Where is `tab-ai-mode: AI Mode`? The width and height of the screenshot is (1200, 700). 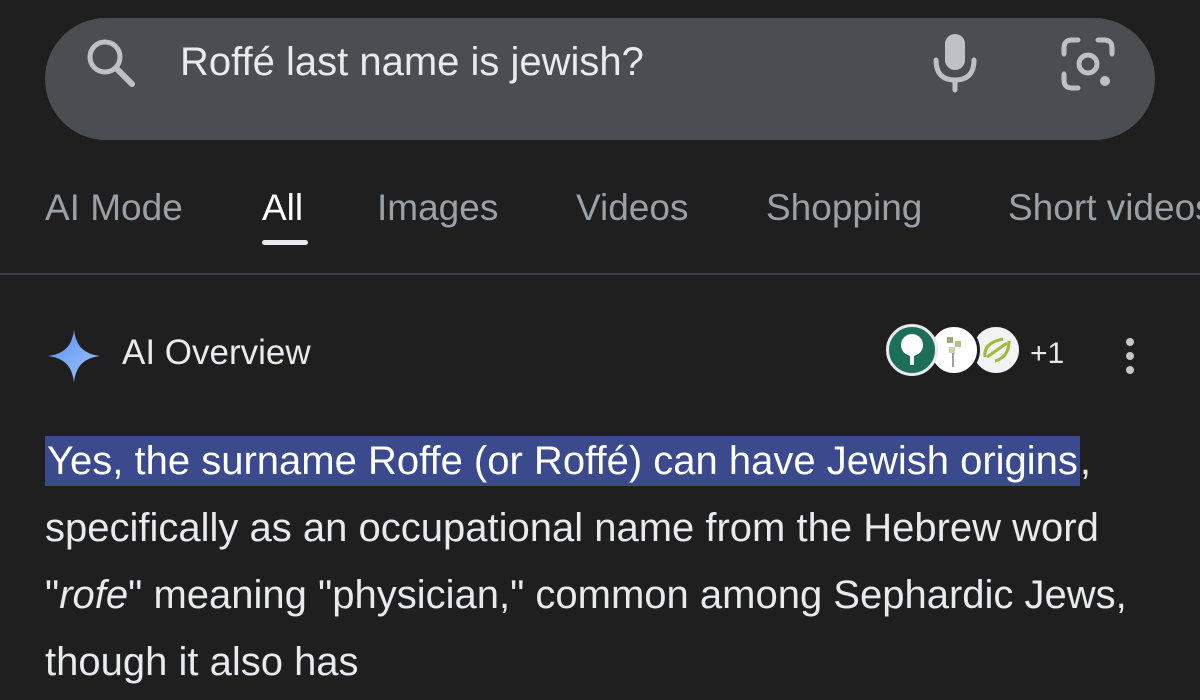 tab-ai-mode: AI Mode is located at coordinates (114, 208).